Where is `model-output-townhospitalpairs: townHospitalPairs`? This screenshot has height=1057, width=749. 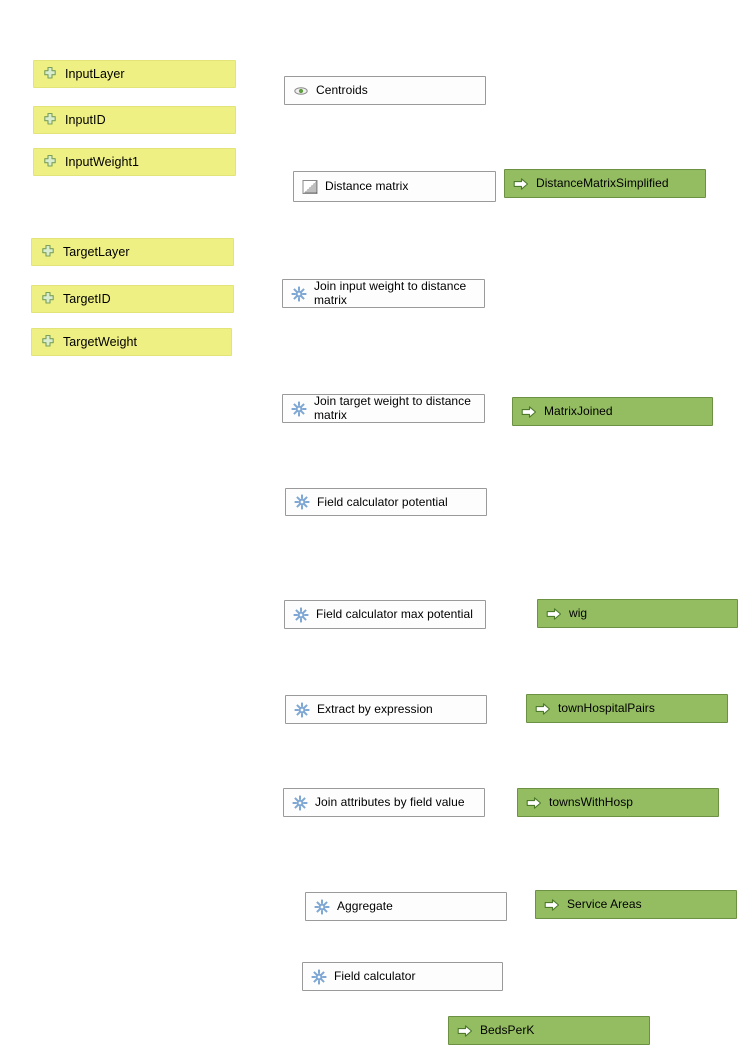
model-output-townhospitalpairs: townHospitalPairs is located at coordinates (627, 708).